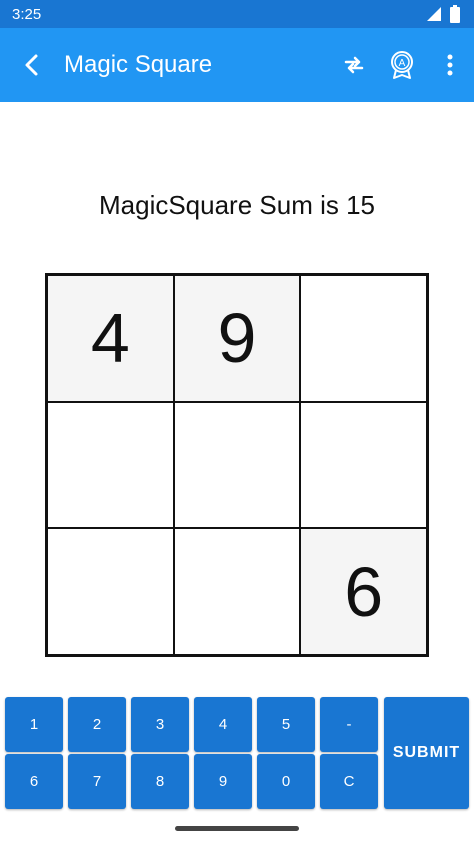 Image resolution: width=474 pixels, height=842 pixels. I want to click on key-8: 8, so click(160, 781).